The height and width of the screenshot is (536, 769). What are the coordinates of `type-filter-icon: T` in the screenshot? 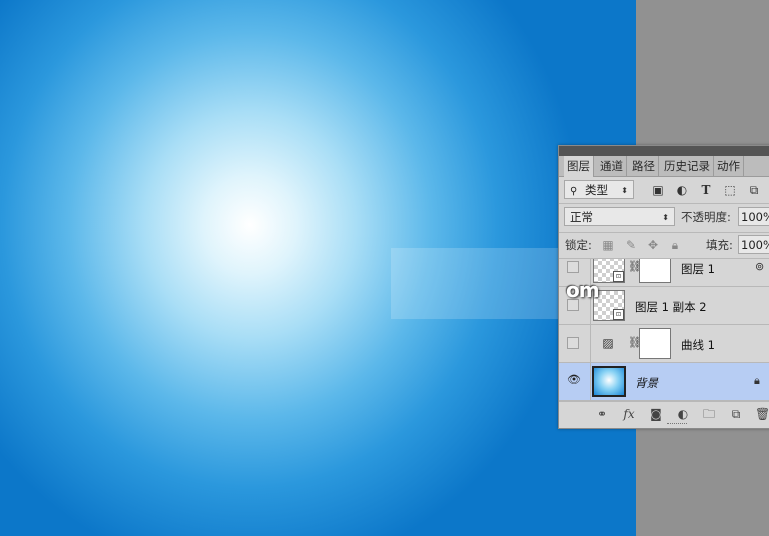 It's located at (706, 190).